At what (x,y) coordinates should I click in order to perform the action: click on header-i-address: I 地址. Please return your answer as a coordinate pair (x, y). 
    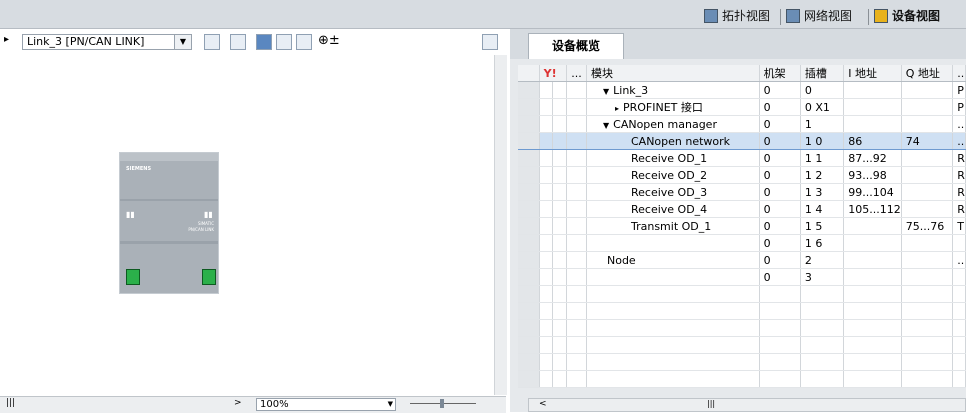
    Looking at the image, I should click on (872, 73).